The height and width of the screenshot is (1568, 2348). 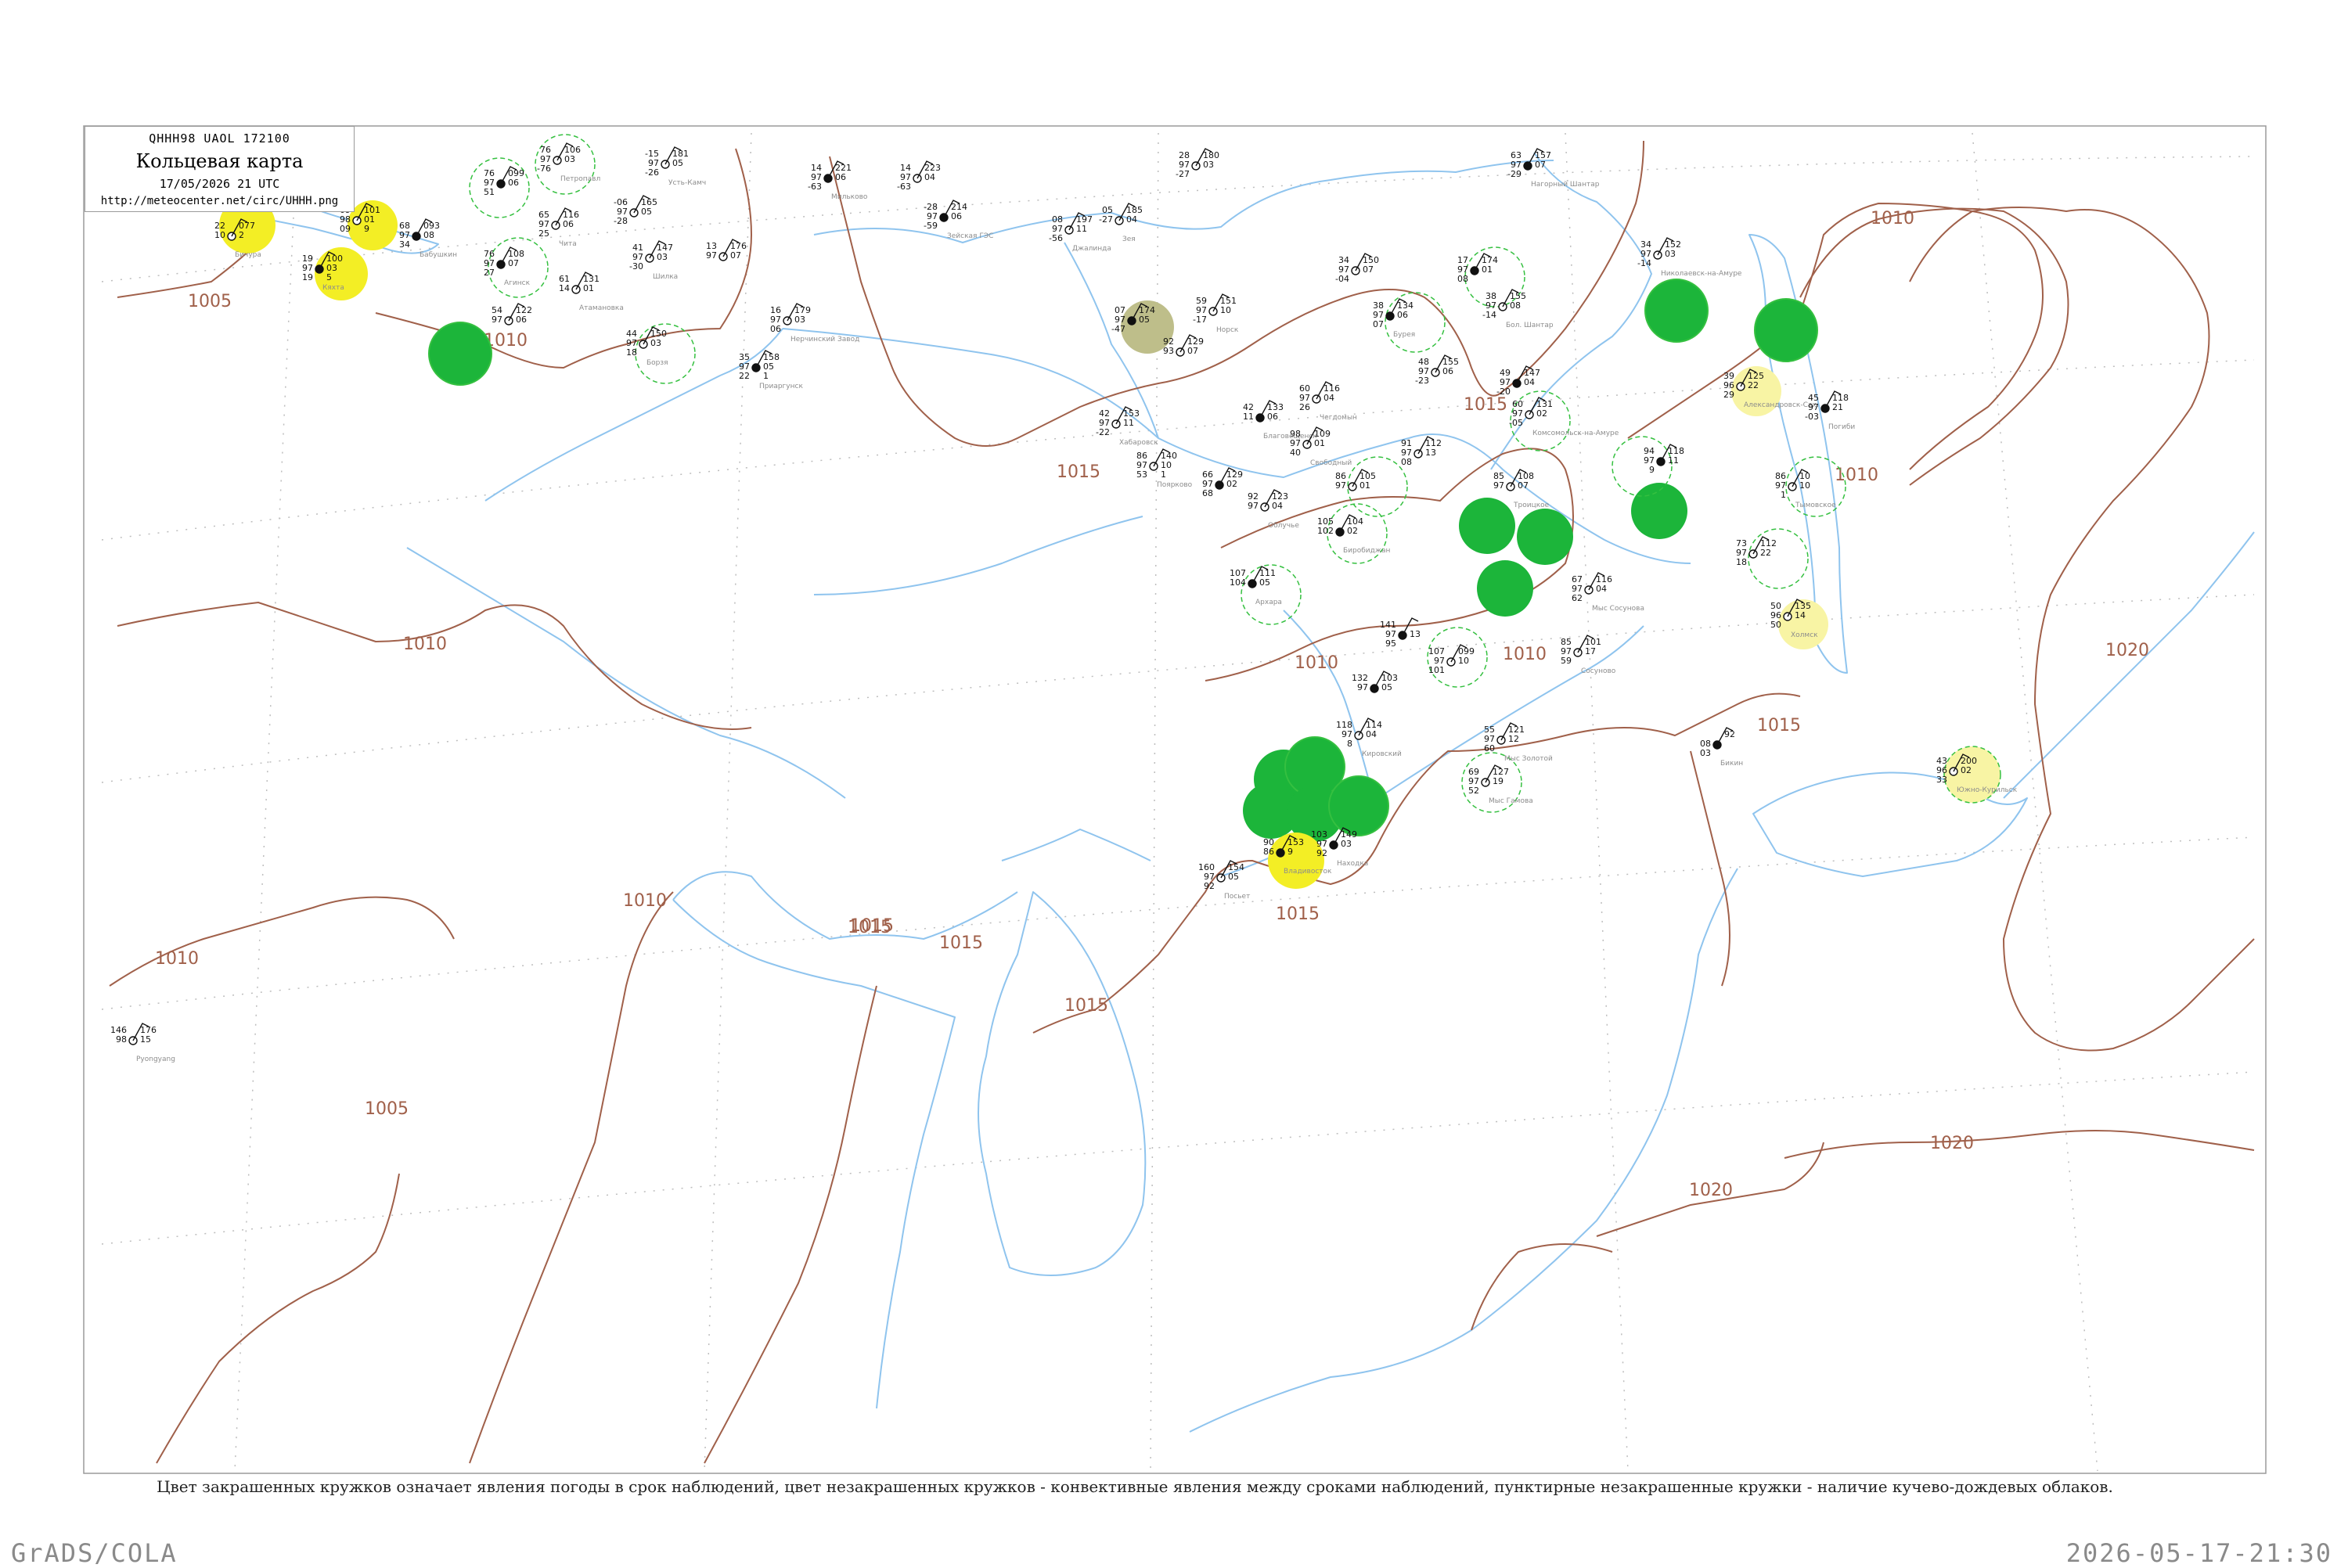 I want to click on station-s29: 44971815003Борзя, so click(x=647, y=347).